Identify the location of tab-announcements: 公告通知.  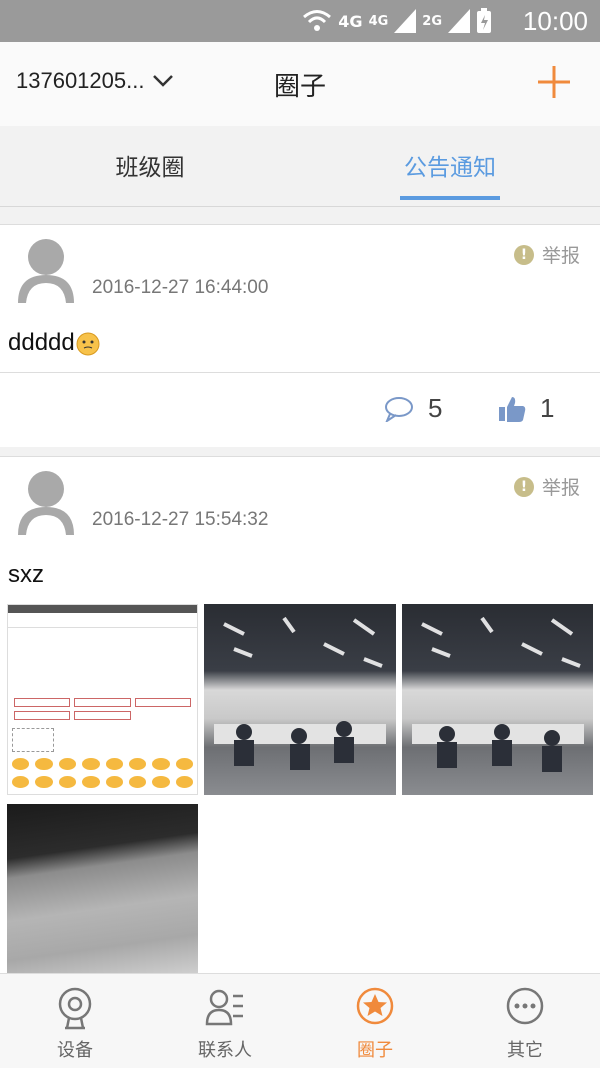
(450, 172).